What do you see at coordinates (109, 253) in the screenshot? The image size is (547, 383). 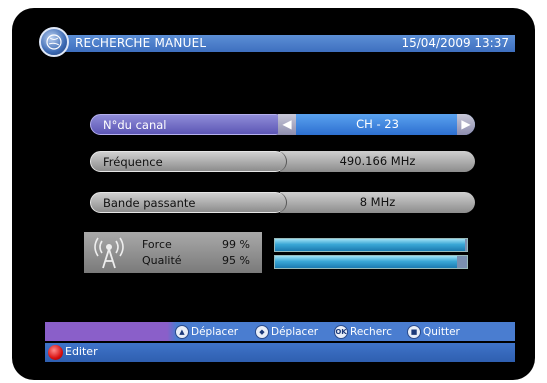 I see `antenna-icon` at bounding box center [109, 253].